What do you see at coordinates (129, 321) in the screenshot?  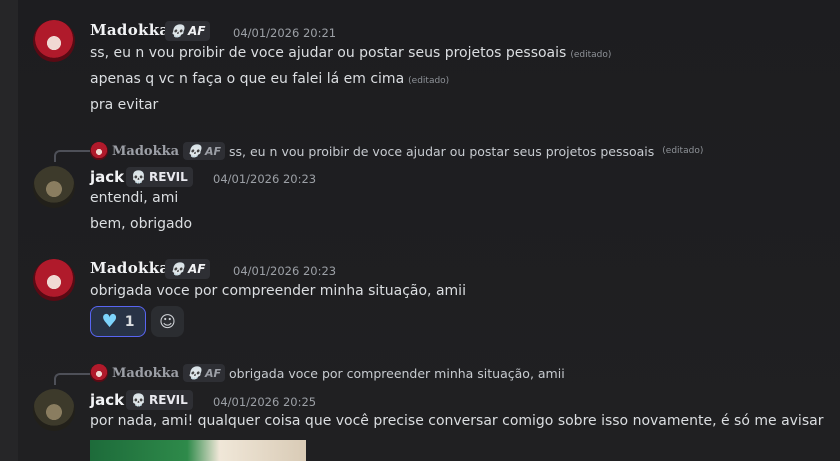 I see `reaction-count: 1` at bounding box center [129, 321].